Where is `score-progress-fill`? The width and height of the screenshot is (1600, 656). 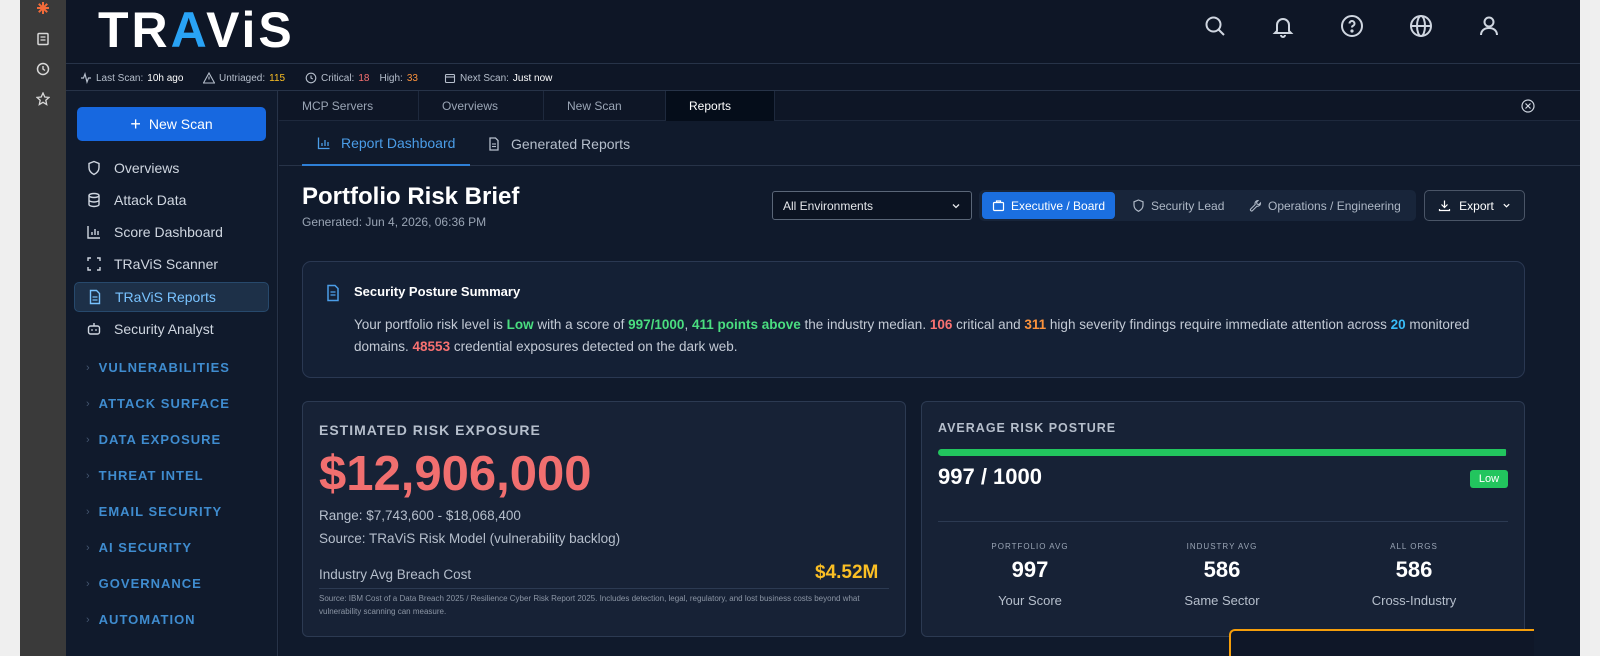
score-progress-fill is located at coordinates (1222, 452).